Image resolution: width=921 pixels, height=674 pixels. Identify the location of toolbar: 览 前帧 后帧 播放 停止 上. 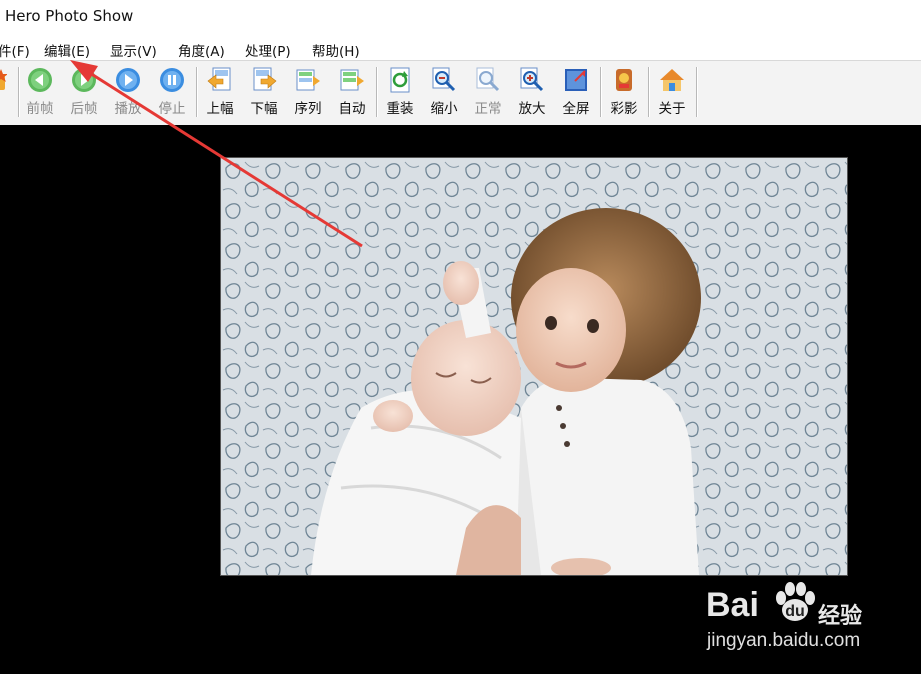
(460, 93).